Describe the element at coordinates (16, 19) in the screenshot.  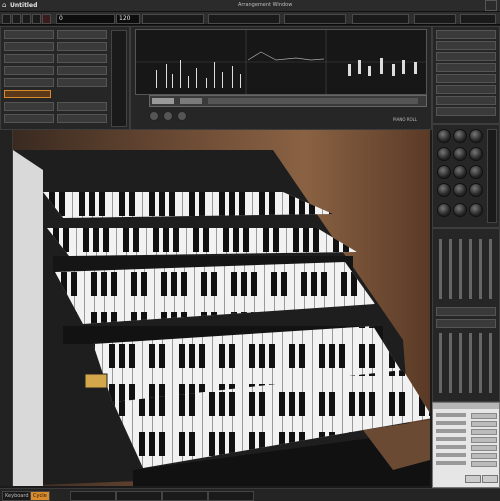
I see `forward-button` at that location.